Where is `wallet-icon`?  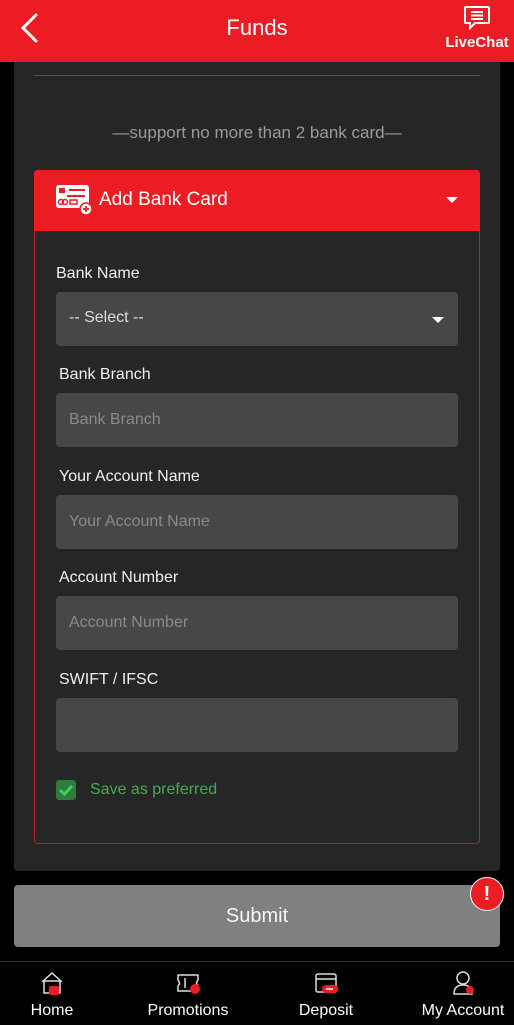
wallet-icon is located at coordinates (326, 983).